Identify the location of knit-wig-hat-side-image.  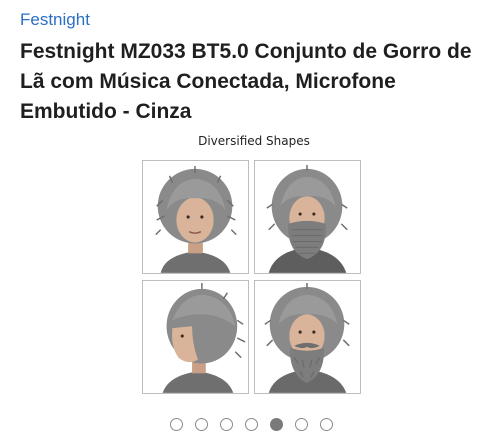
(195, 337).